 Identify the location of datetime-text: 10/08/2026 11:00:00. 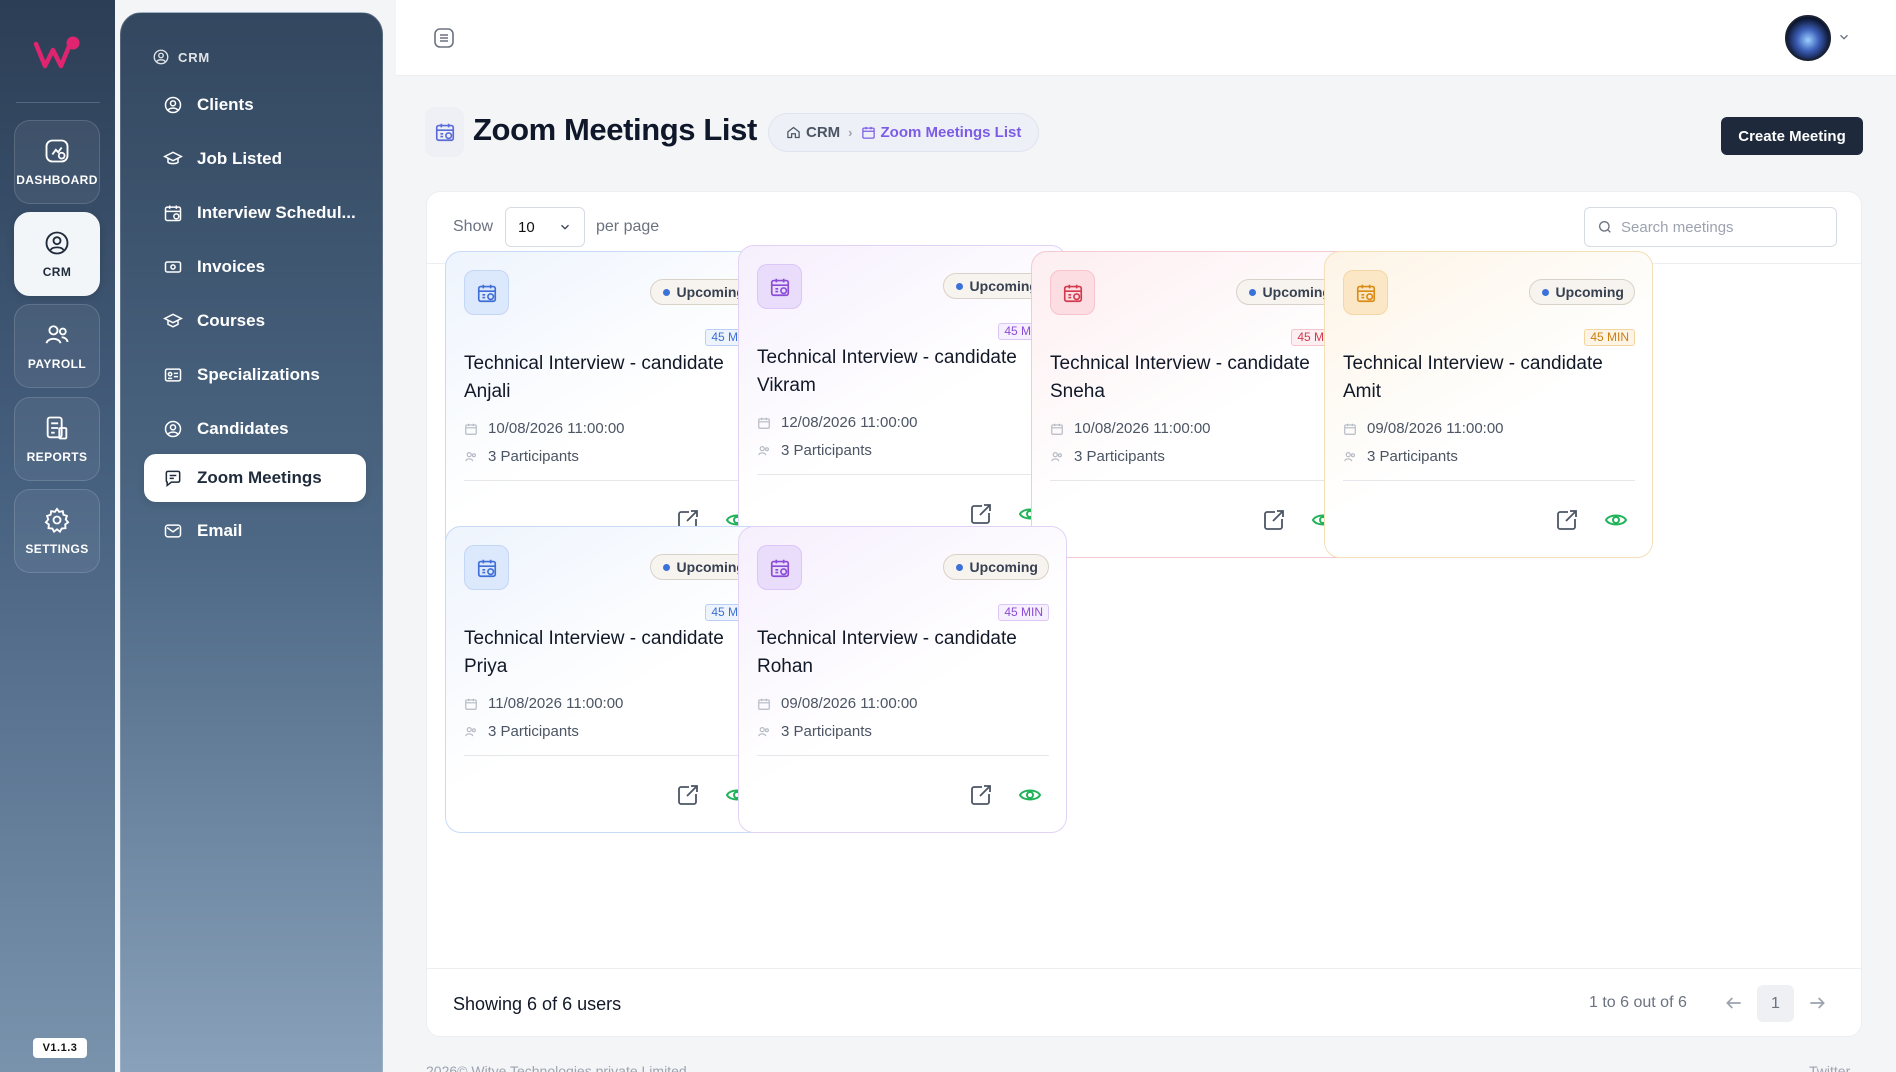
(1142, 428).